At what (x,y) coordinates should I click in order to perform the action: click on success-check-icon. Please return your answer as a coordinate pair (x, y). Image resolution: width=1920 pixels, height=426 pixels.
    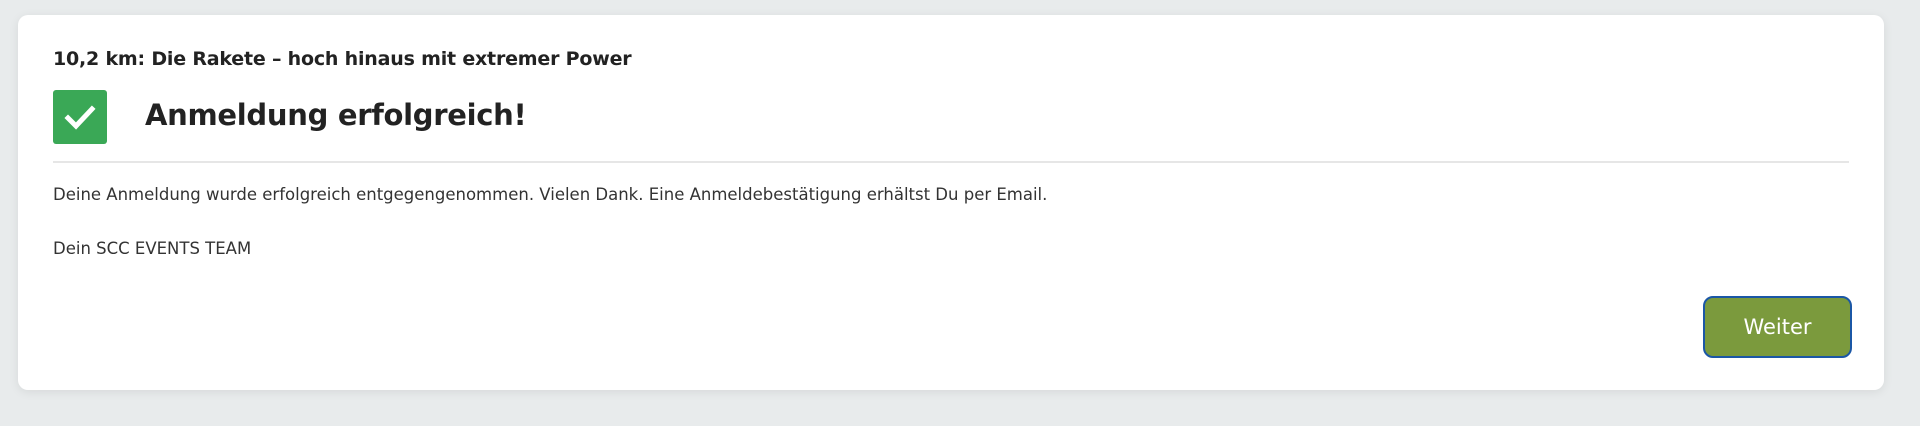
    Looking at the image, I should click on (80, 117).